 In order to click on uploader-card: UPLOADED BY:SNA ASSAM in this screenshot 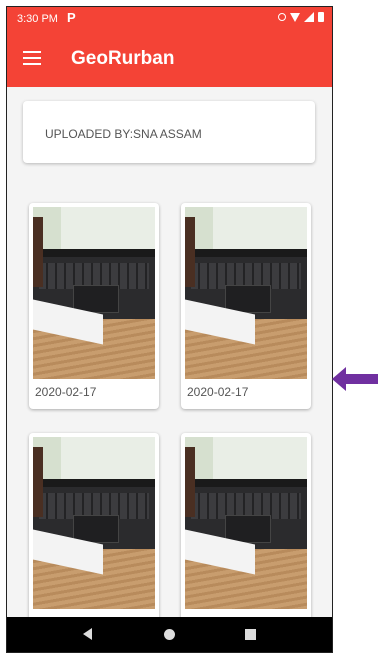, I will do `click(169, 132)`.